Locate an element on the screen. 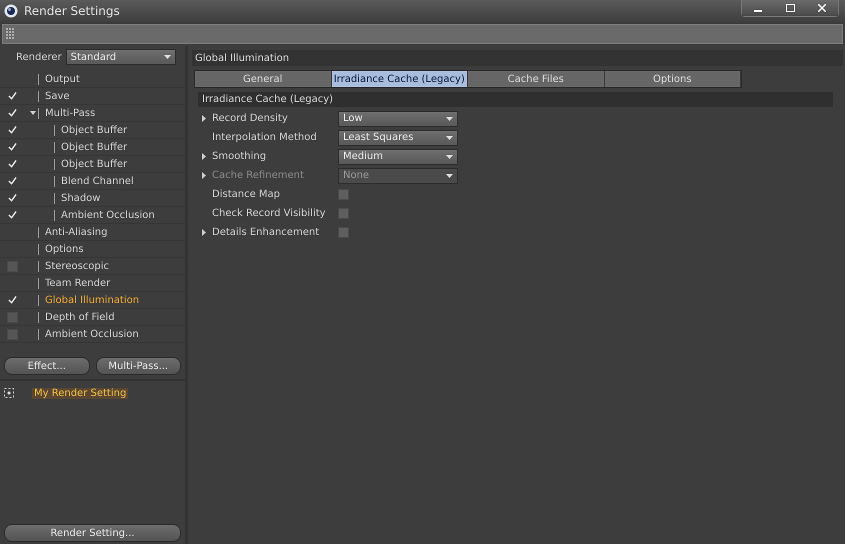  close-button is located at coordinates (822, 8).